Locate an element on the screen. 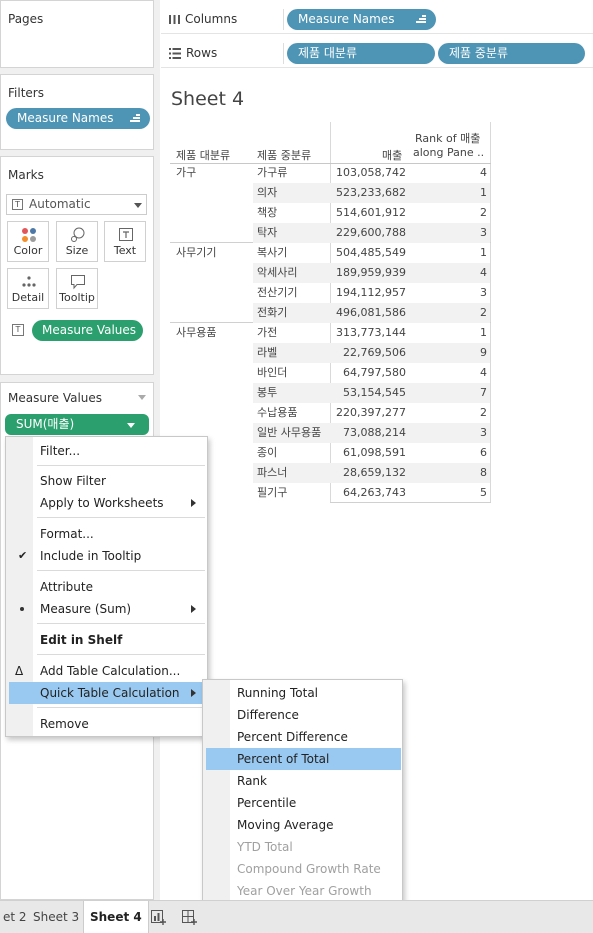  row-header-subcategory: 전산기기 is located at coordinates (277, 293).